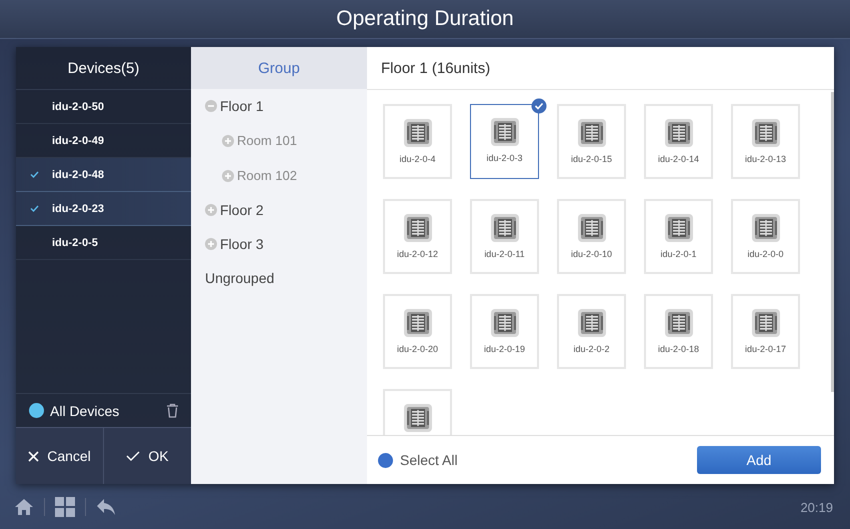  Describe the element at coordinates (103, 175) in the screenshot. I see `device-row: idu-2-0-48` at that location.